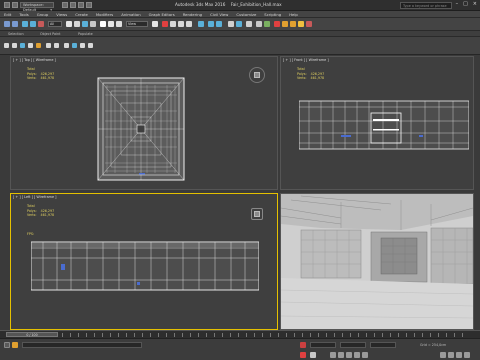 This screenshot has width=480, height=360. Describe the element at coordinates (349, 355) in the screenshot. I see `play-icon` at that location.